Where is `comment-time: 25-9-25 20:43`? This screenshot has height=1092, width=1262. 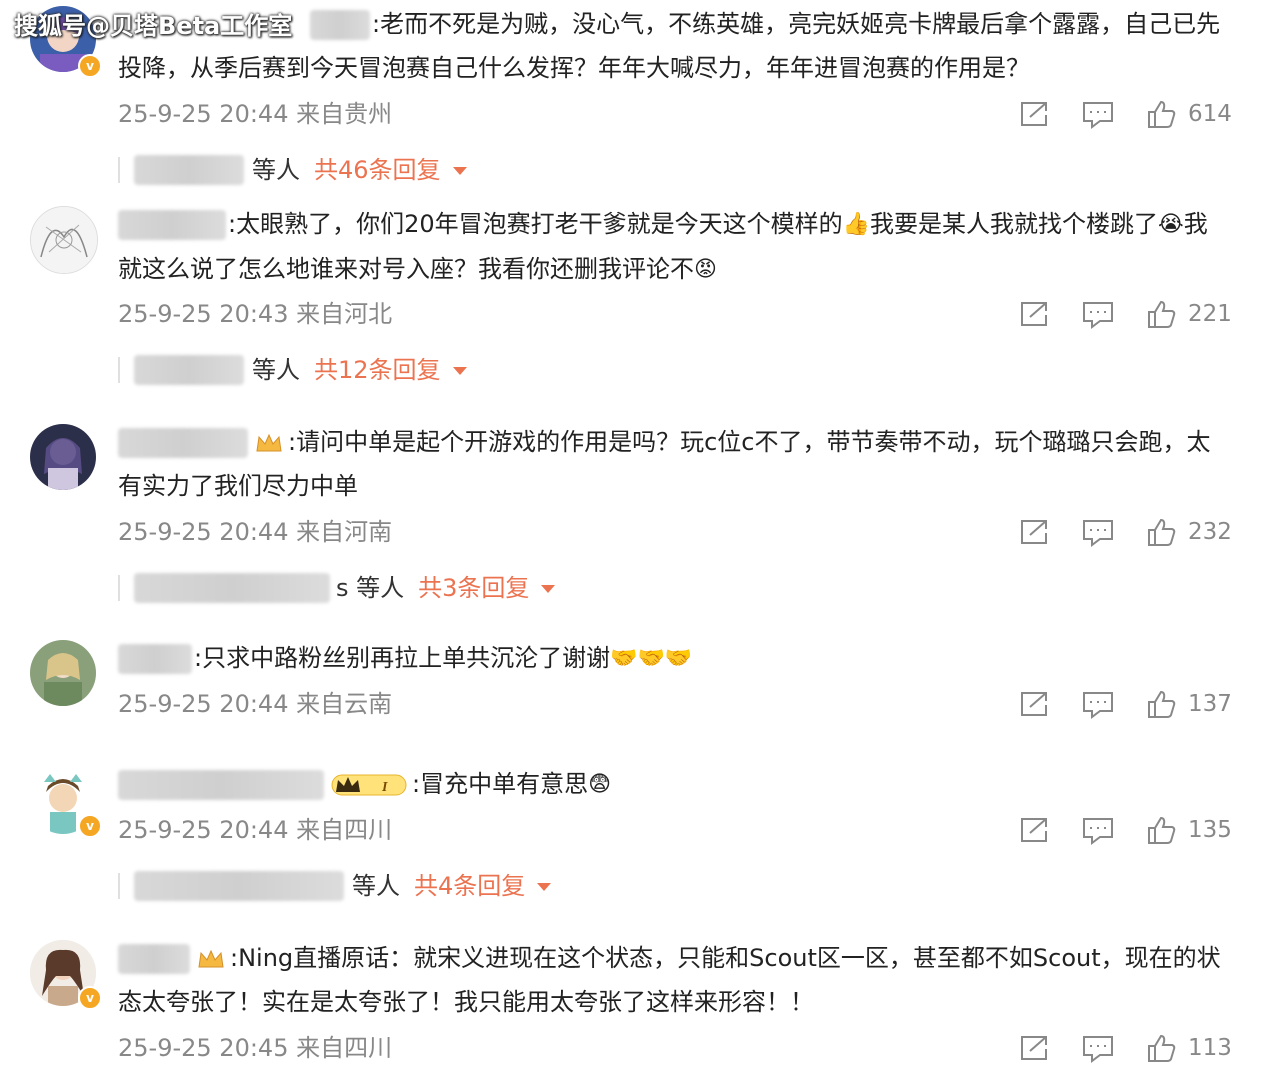
comment-time: 25-9-25 20:43 is located at coordinates (203, 314).